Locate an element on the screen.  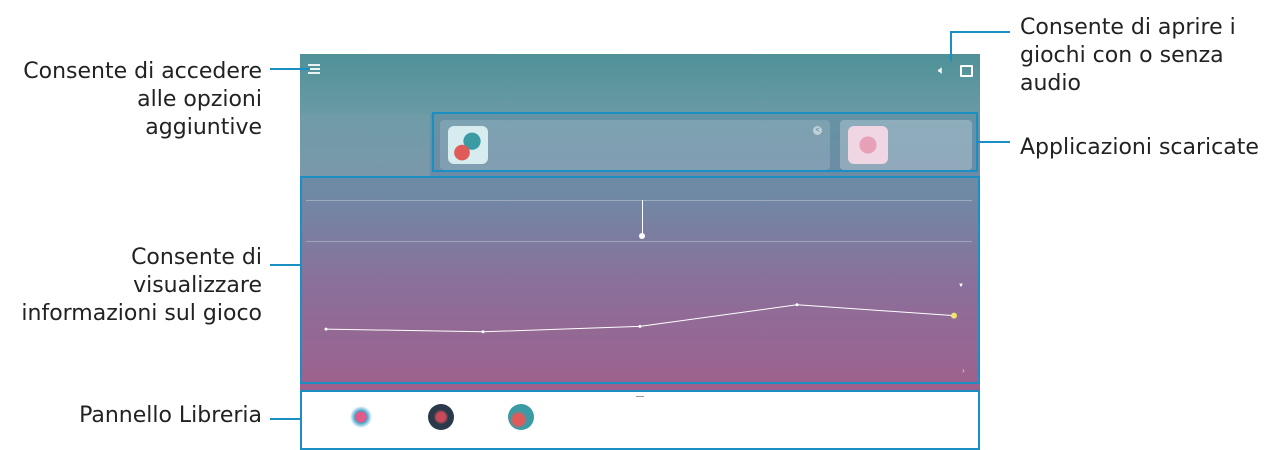
callout-library: Pannello Libreria is located at coordinates (170, 415).